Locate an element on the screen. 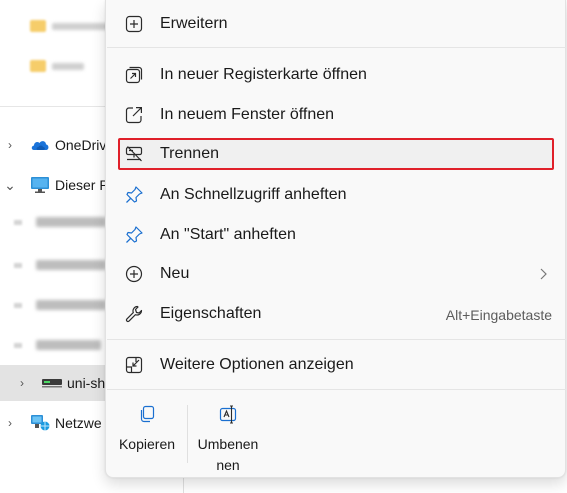  menu-item-open-new-tab: In neuer Registerkarte öffnen is located at coordinates (336, 75).